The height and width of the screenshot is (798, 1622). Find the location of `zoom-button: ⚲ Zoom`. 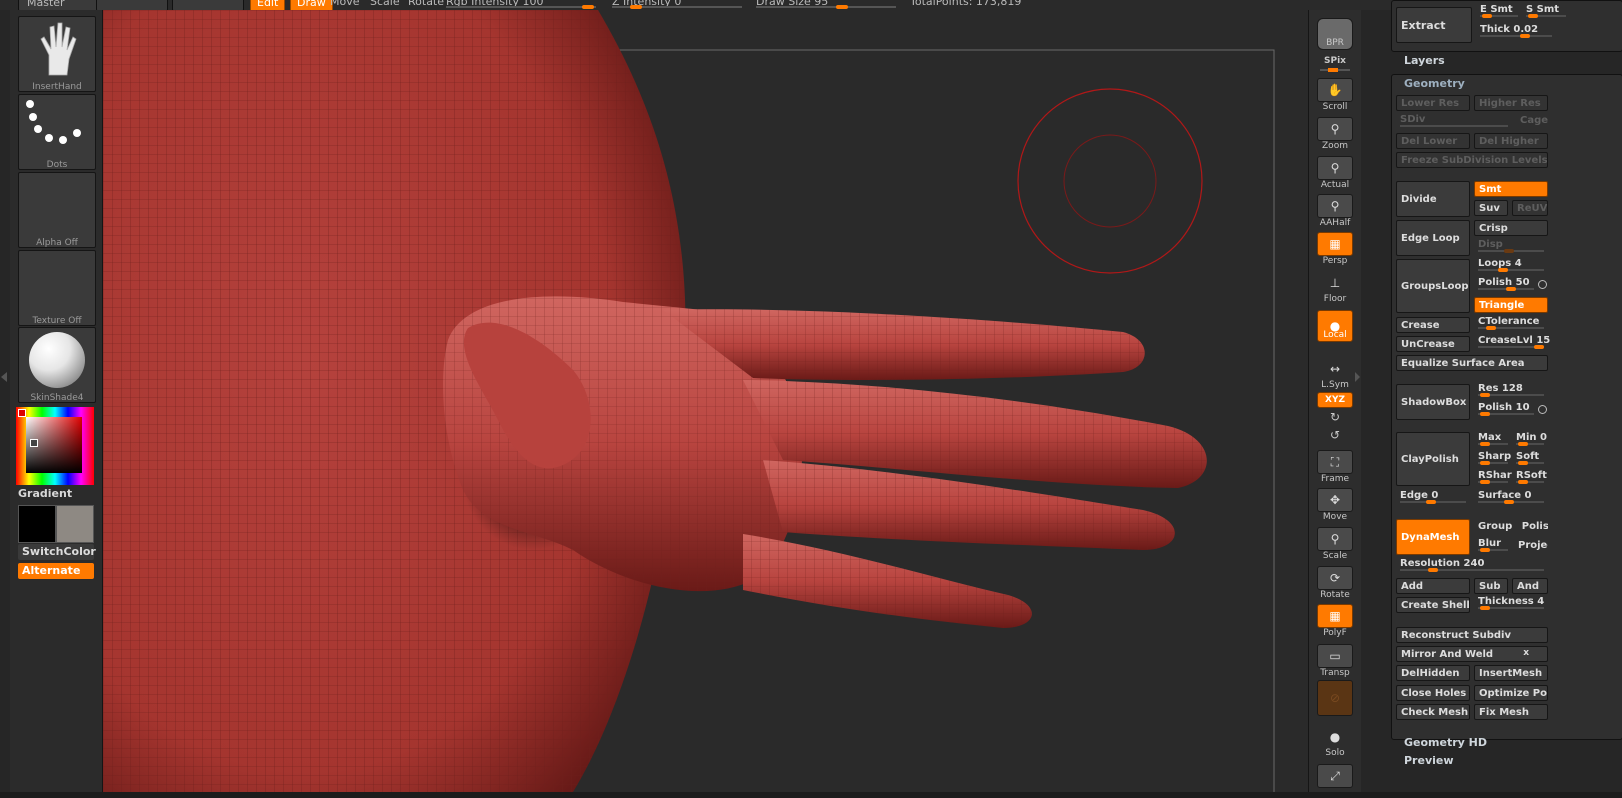

zoom-button: ⚲ Zoom is located at coordinates (1335, 134).